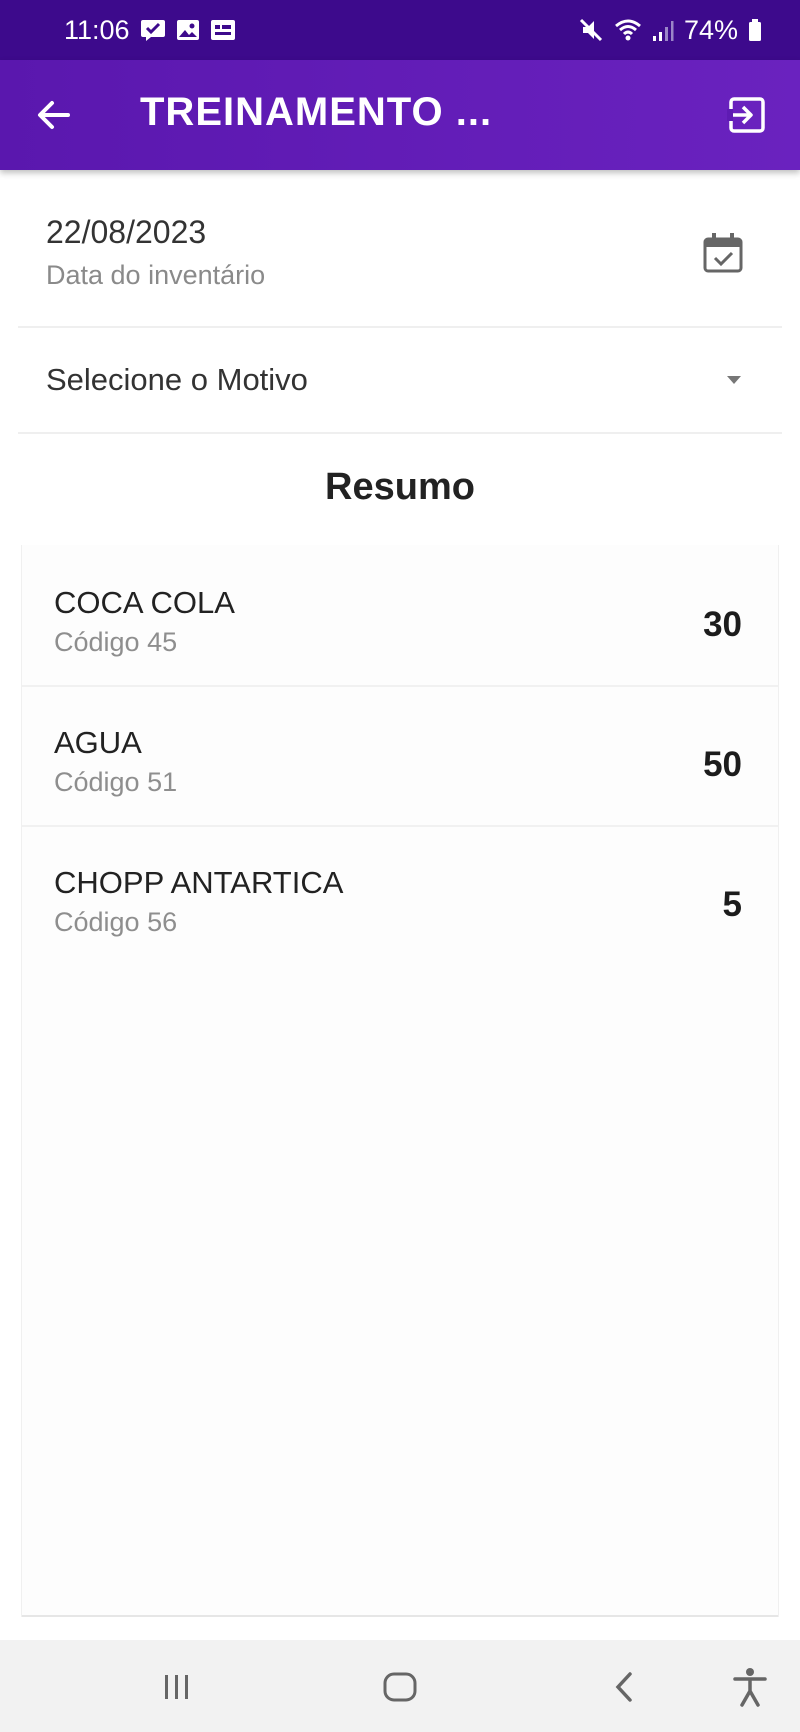  I want to click on battery-percent: 74%, so click(710, 29).